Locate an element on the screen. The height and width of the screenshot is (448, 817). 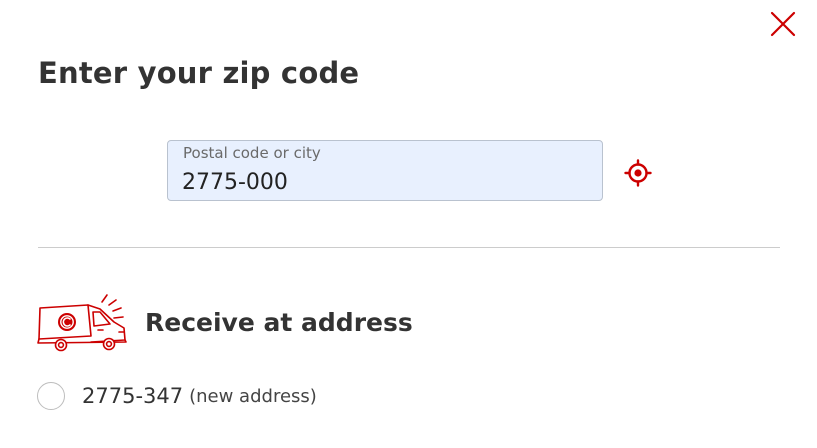
address-note: (new address) is located at coordinates (253, 396).